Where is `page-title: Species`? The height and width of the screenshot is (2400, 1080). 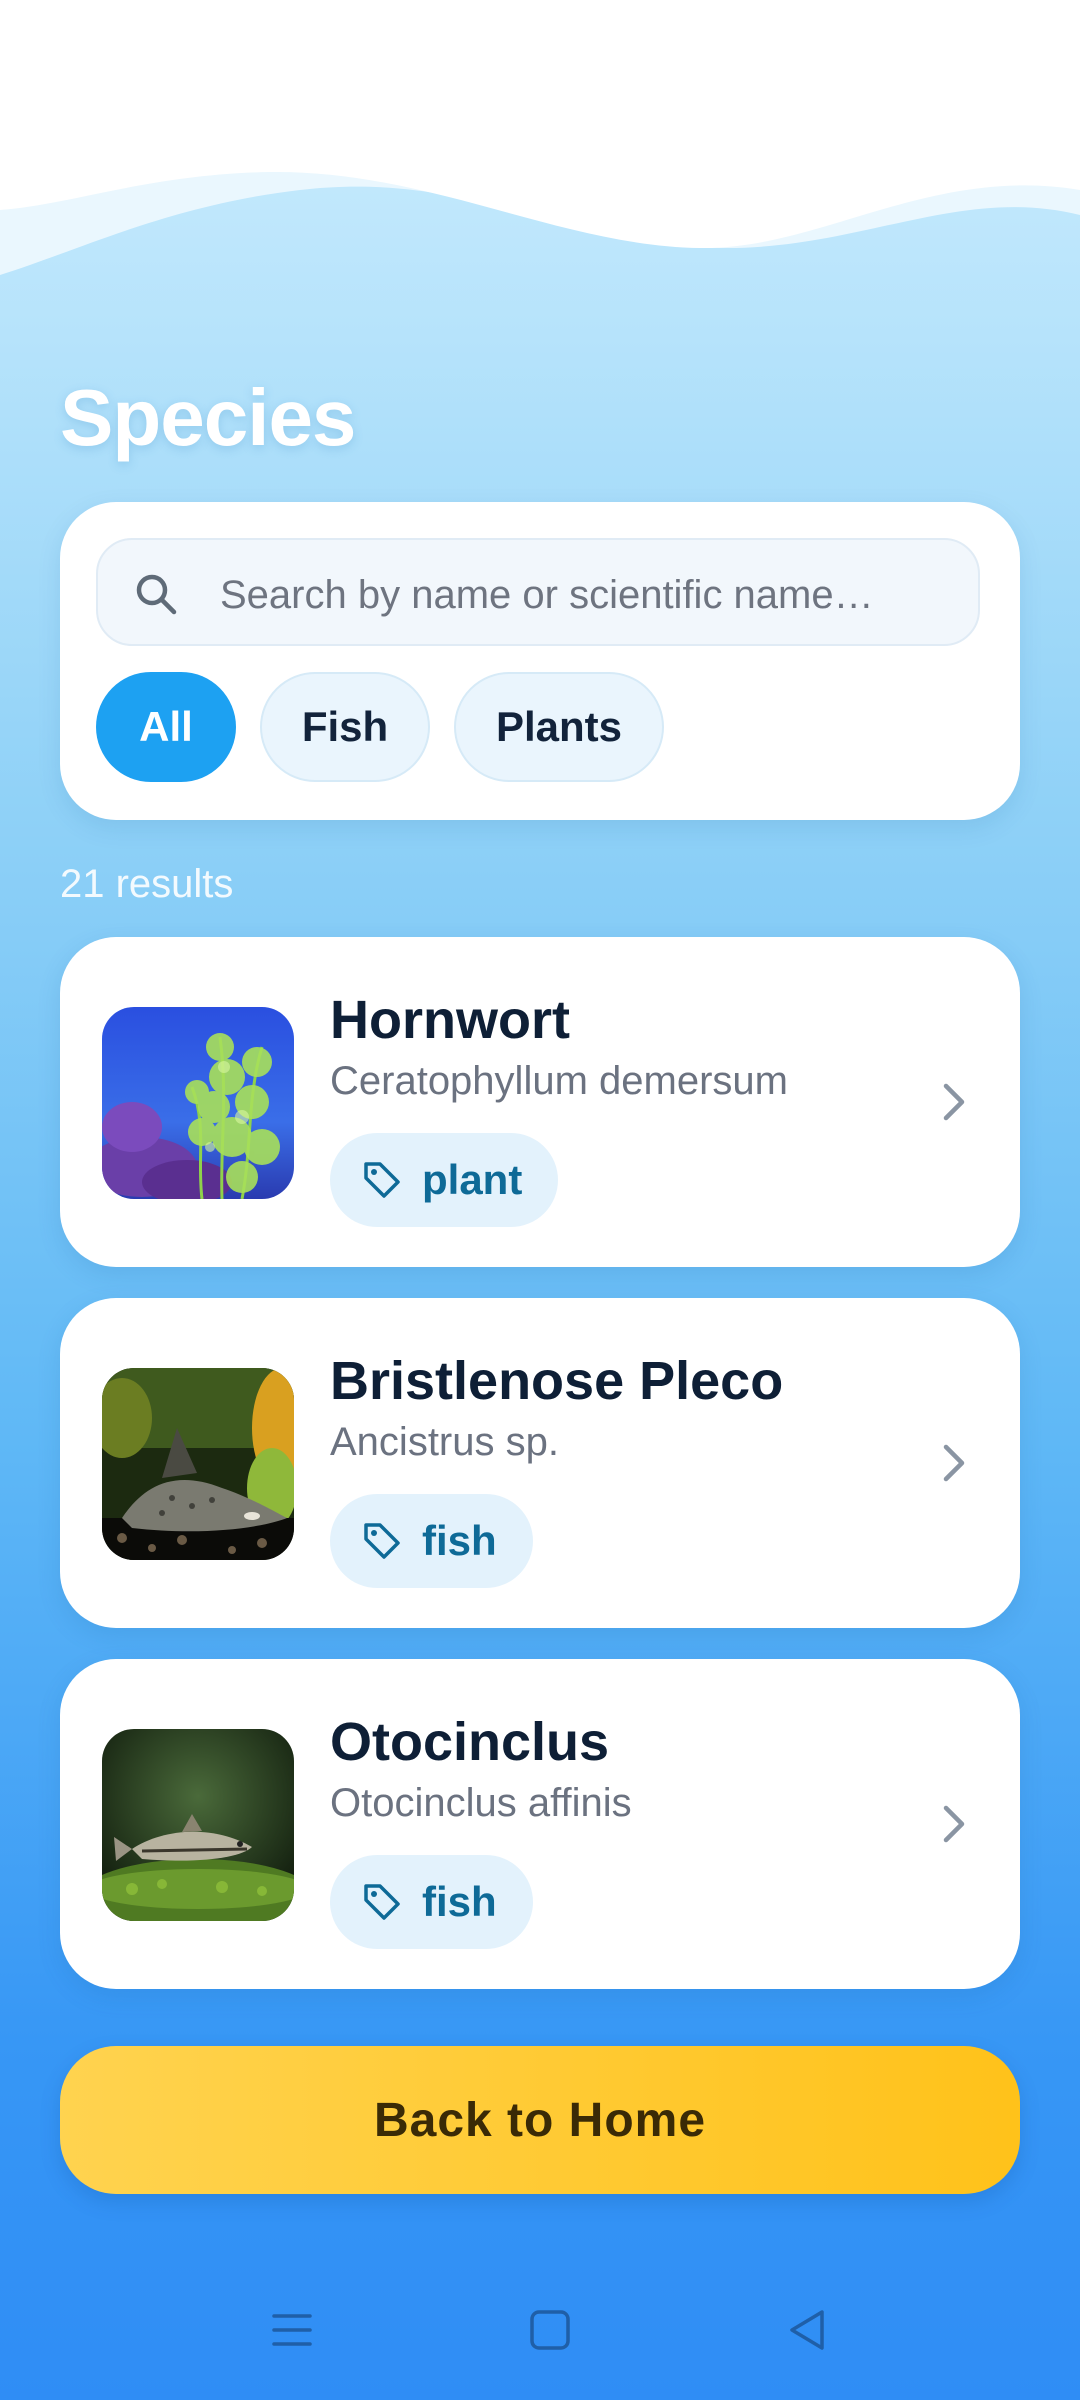 page-title: Species is located at coordinates (208, 417).